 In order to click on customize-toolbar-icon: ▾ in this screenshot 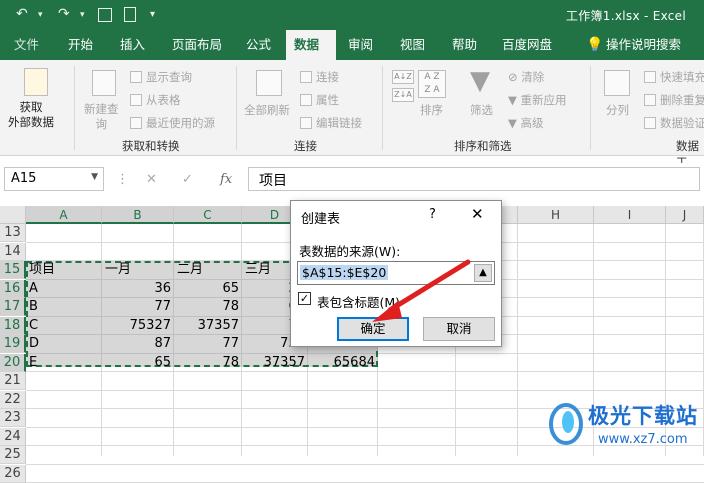, I will do `click(152, 14)`.